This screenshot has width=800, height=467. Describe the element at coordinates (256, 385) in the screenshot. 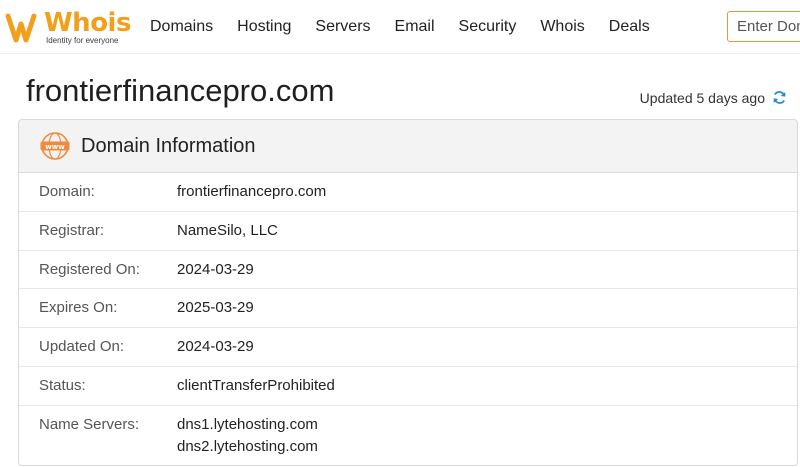

I see `row-value: clientTransferProhibited` at that location.